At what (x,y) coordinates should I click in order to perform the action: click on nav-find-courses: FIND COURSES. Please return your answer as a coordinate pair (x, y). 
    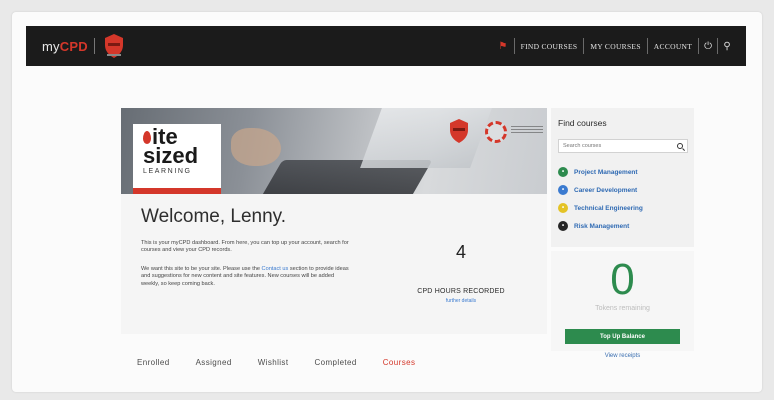
    Looking at the image, I should click on (548, 46).